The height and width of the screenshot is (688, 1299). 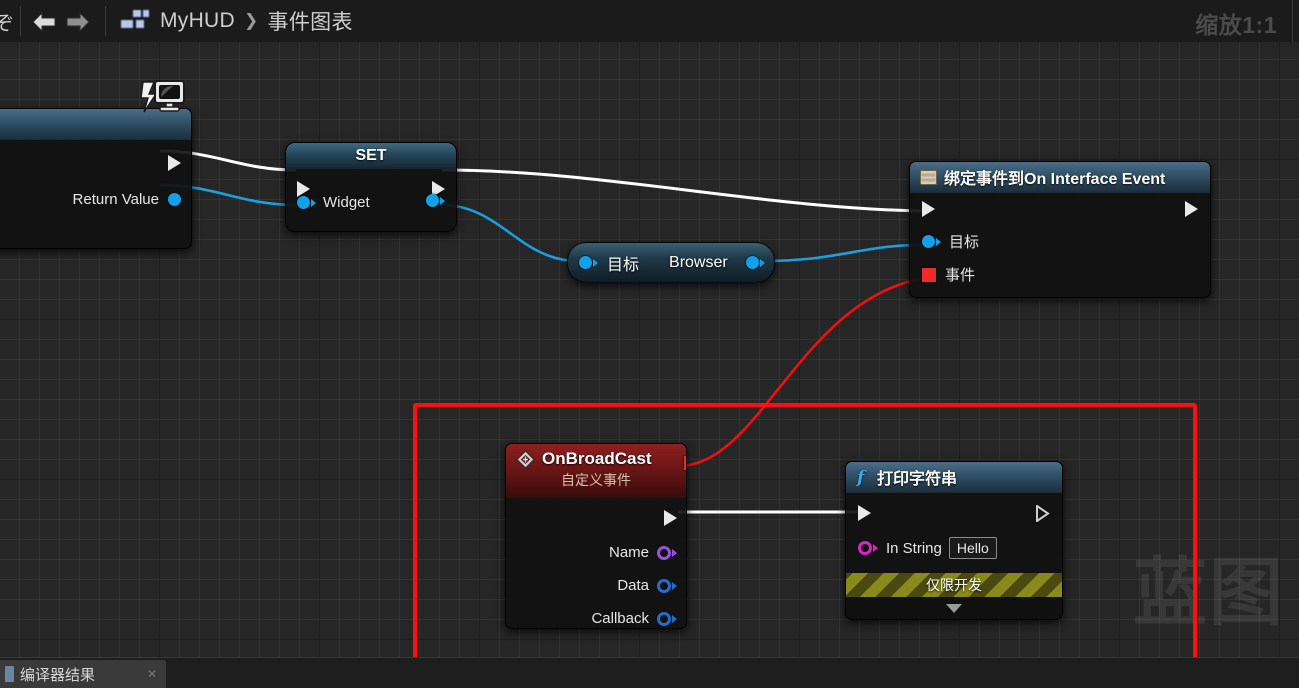 I want to click on pin-label-data: Data, so click(x=633, y=585).